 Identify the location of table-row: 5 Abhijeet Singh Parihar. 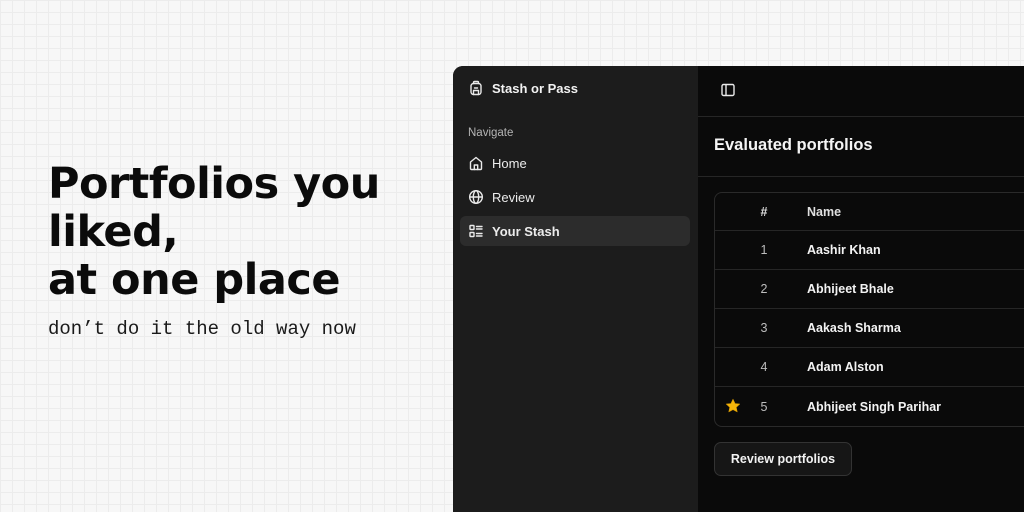
(869, 406).